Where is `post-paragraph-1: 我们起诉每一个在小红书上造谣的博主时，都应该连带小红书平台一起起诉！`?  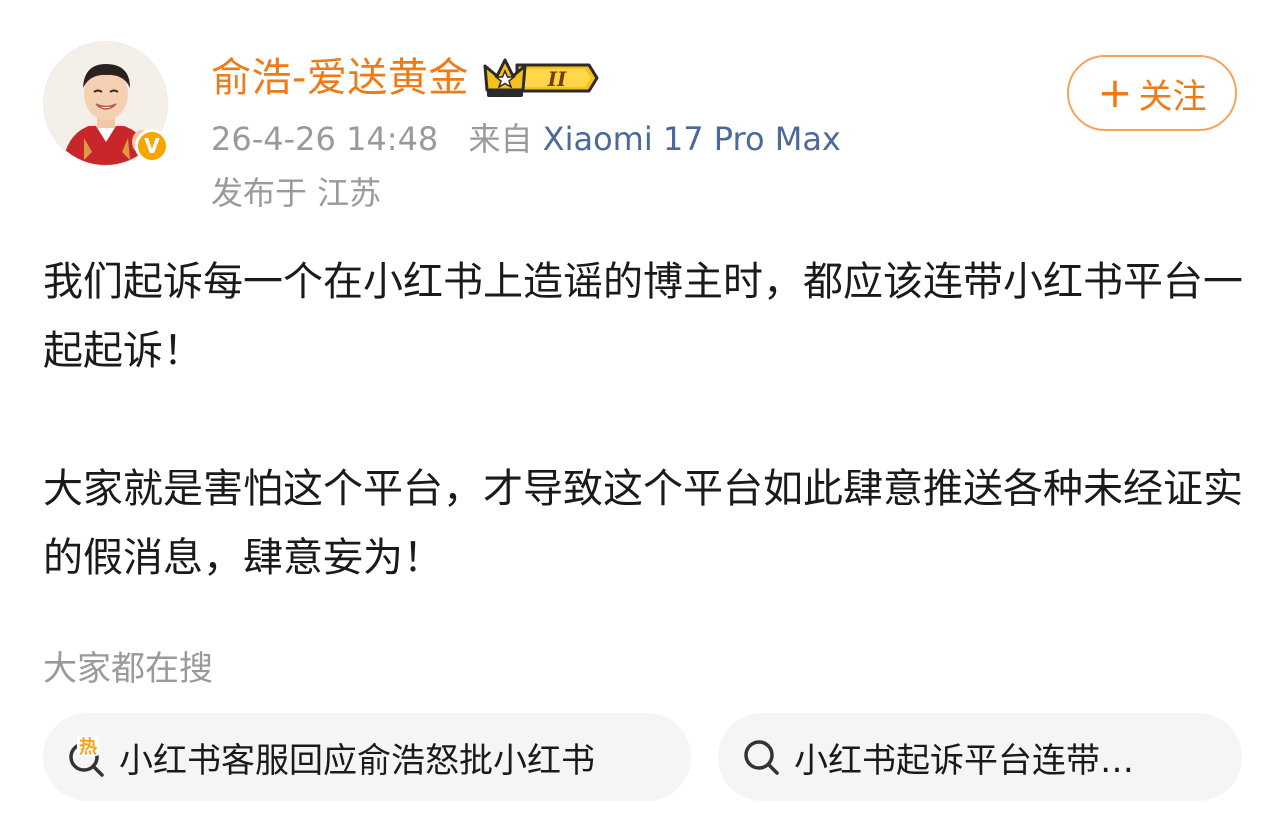 post-paragraph-1: 我们起诉每一个在小红书上造谣的博主时，都应该连带小红书平台一起起诉！ is located at coordinates (643, 316).